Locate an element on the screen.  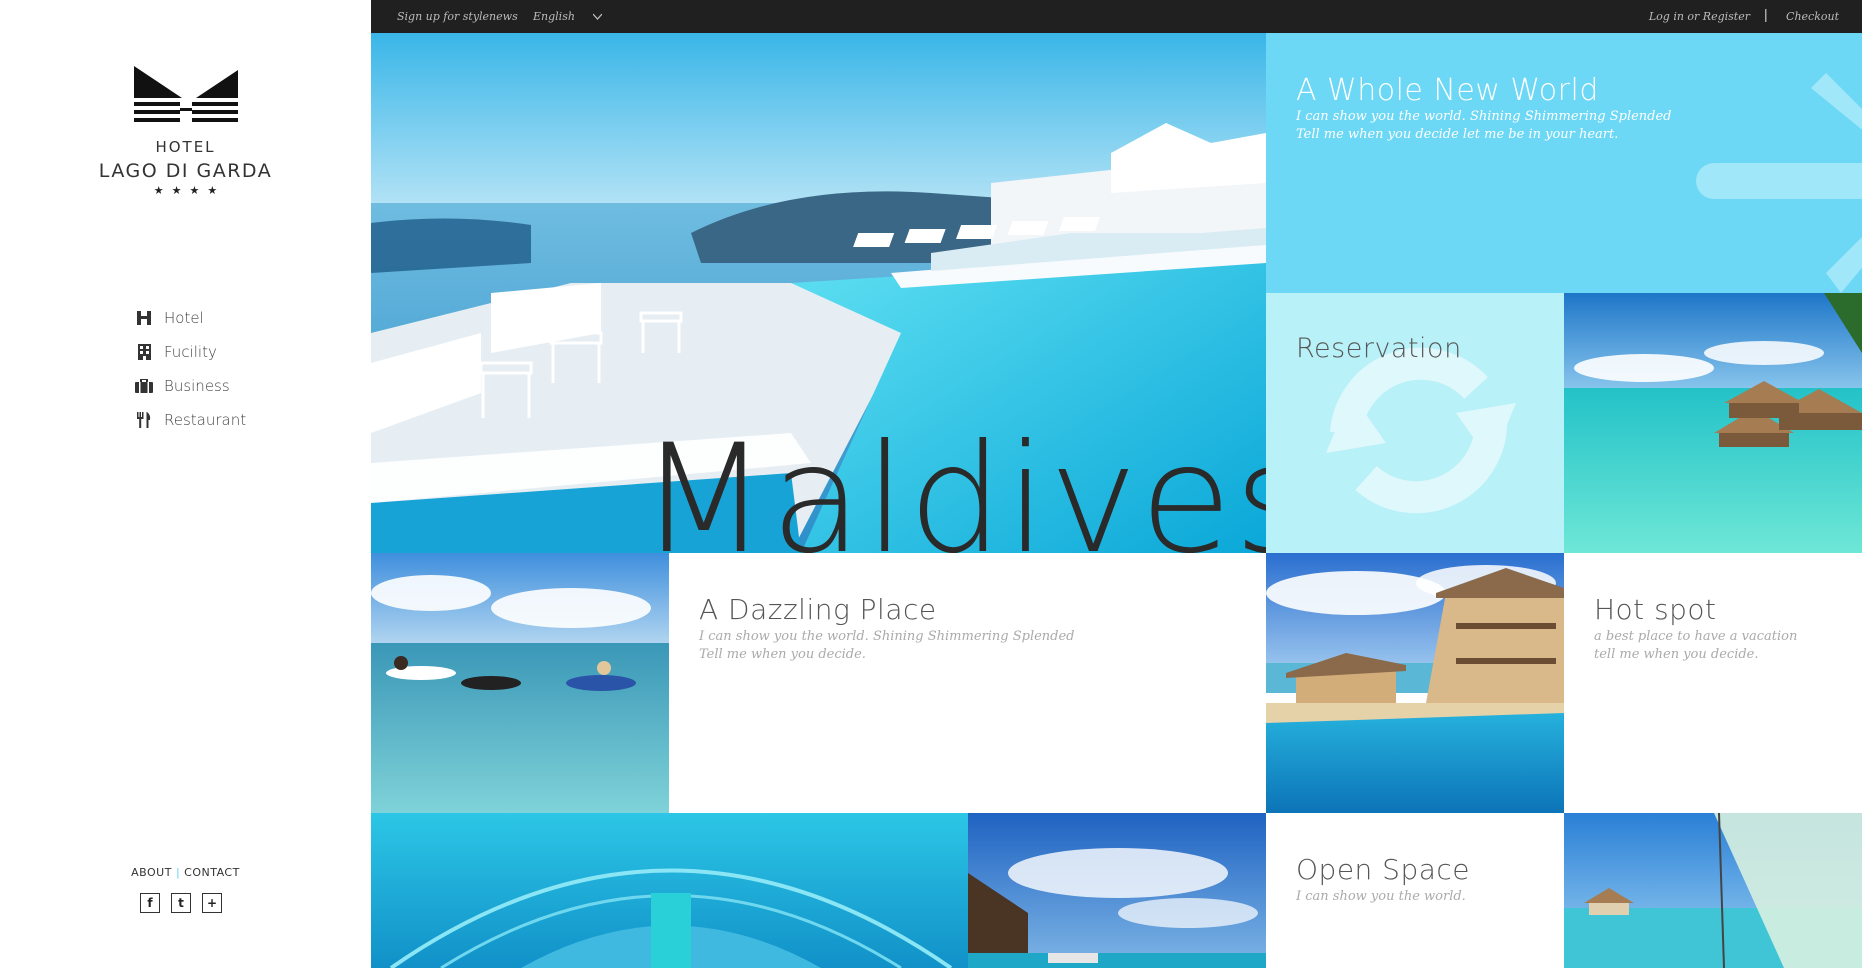
nav-label-facility: Fucility is located at coordinates (190, 352).